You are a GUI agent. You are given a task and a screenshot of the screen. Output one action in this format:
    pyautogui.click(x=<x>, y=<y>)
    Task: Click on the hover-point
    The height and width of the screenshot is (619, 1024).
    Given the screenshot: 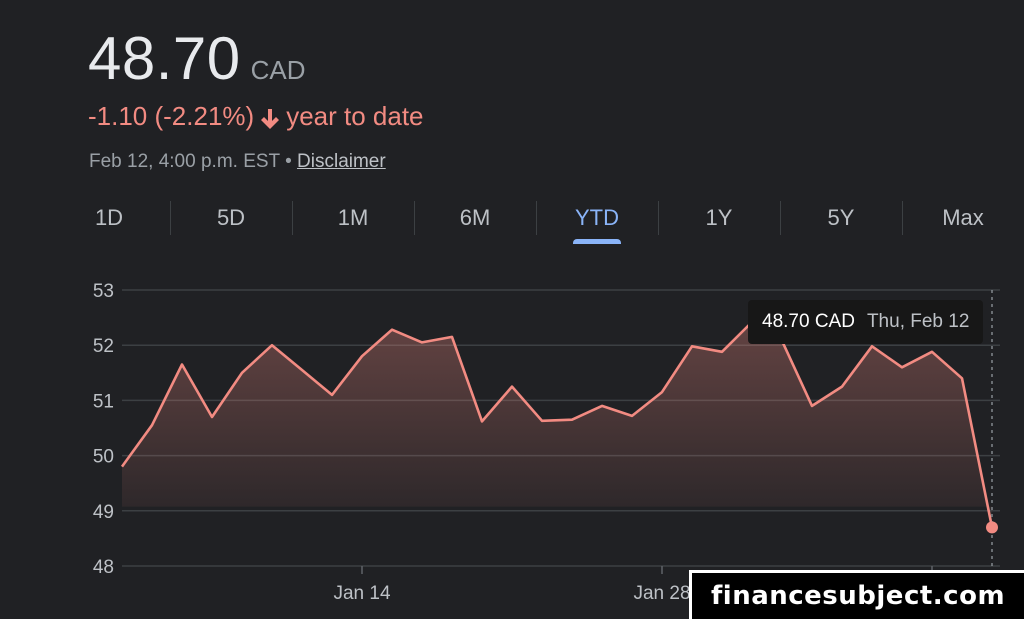 What is the action you would take?
    pyautogui.click(x=992, y=527)
    